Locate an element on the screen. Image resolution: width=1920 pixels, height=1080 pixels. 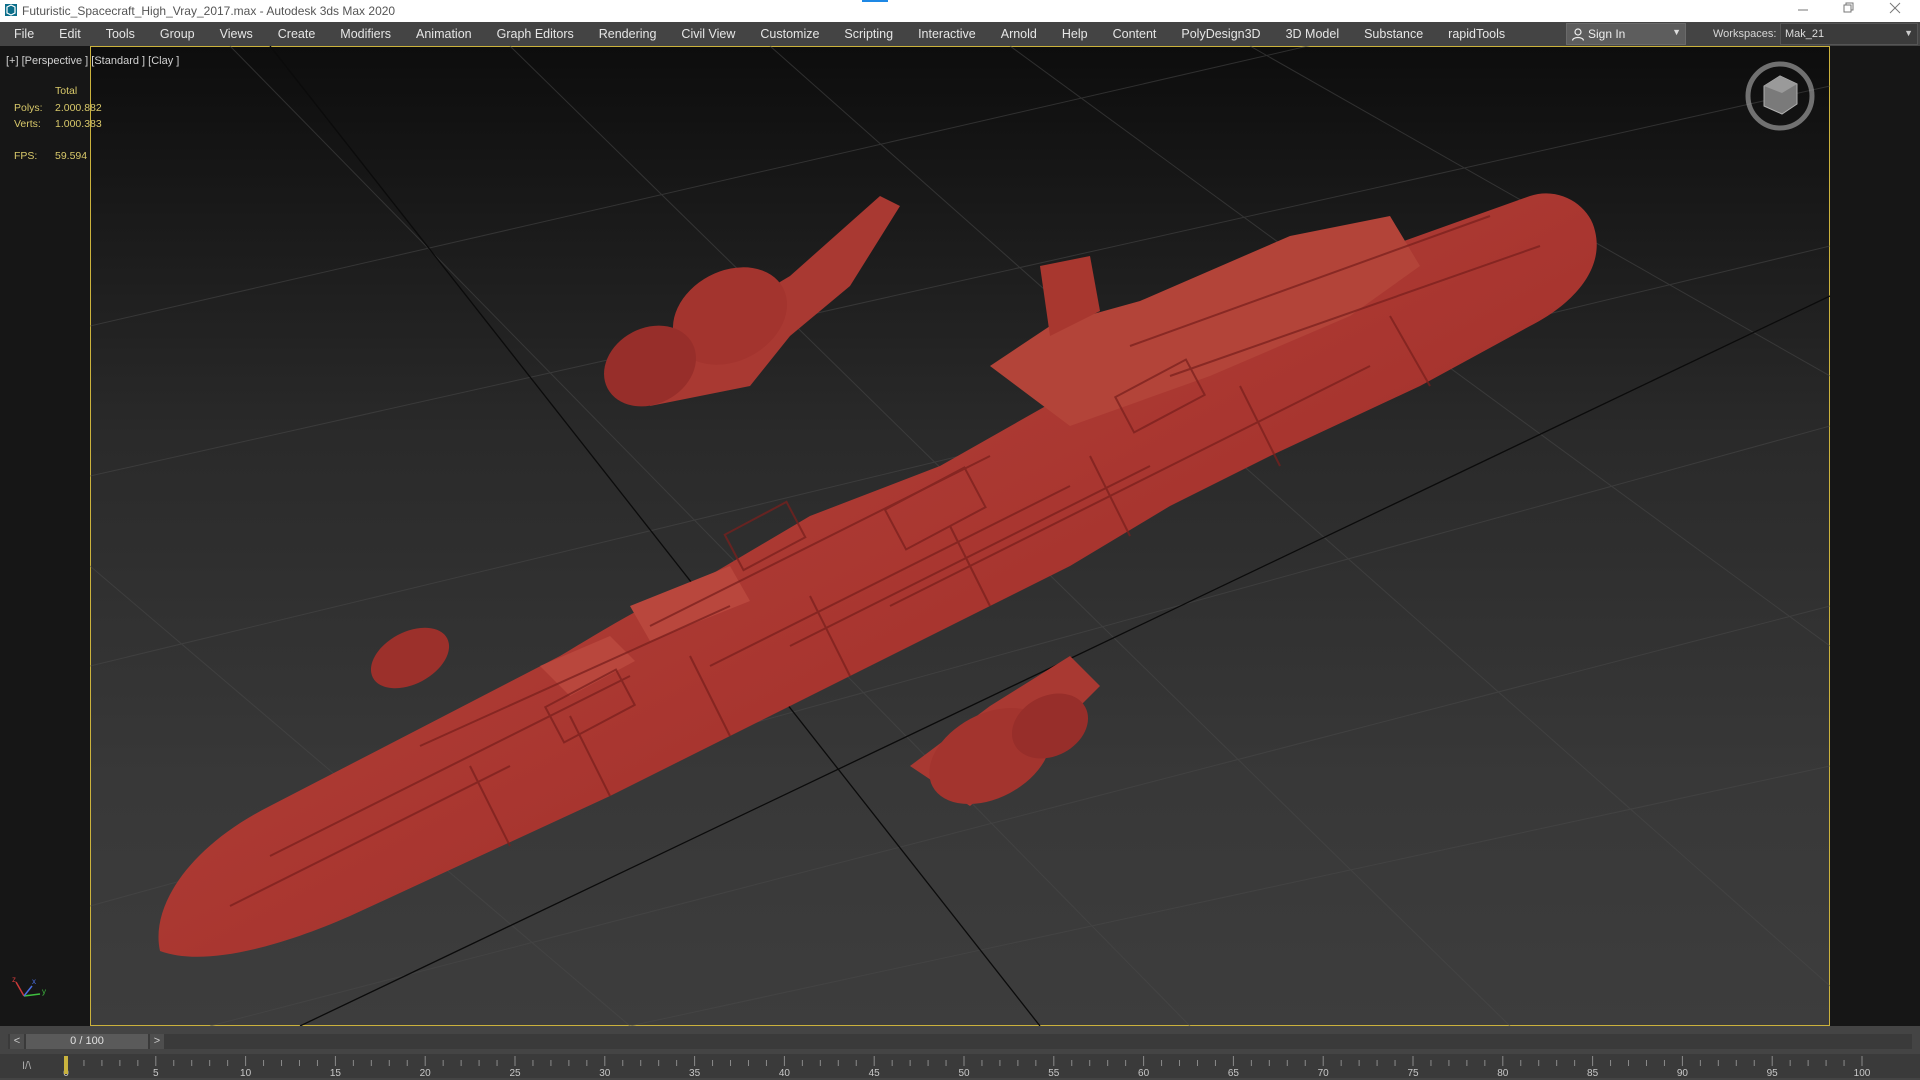
close-icon is located at coordinates (1895, 8).